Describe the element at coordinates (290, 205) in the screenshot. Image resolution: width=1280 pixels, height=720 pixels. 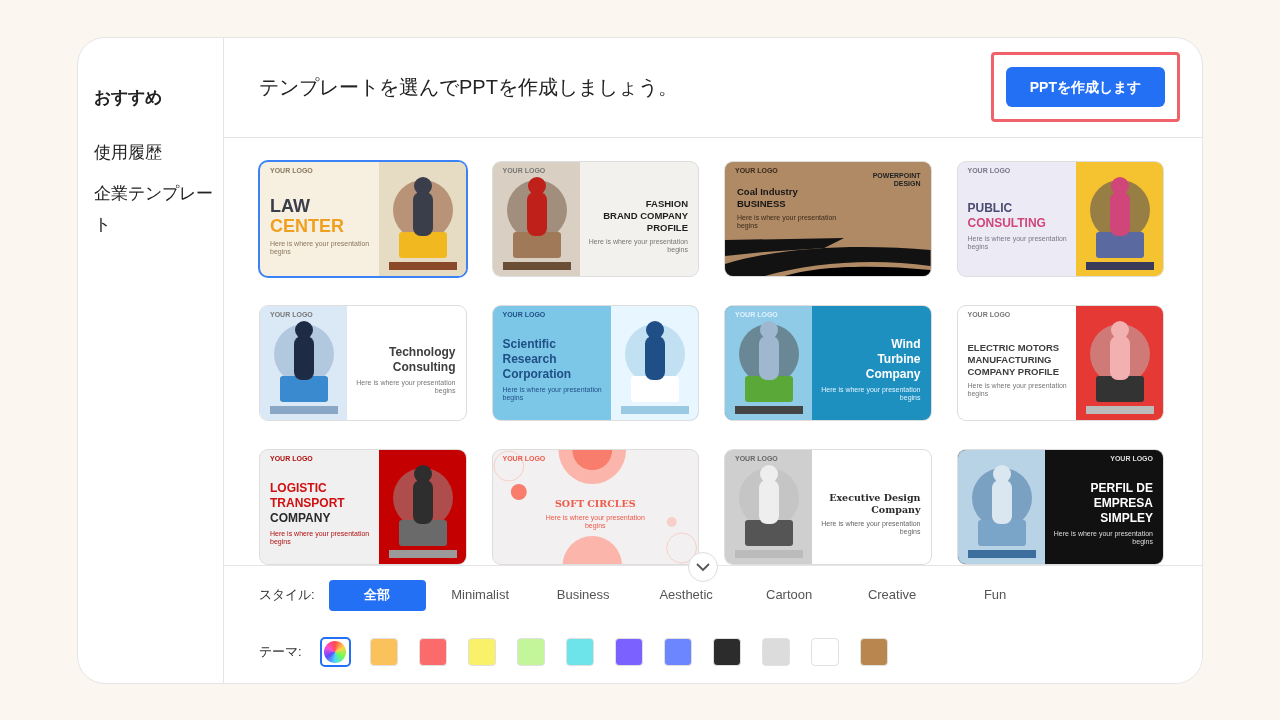
I see `slide-title: LAW` at that location.